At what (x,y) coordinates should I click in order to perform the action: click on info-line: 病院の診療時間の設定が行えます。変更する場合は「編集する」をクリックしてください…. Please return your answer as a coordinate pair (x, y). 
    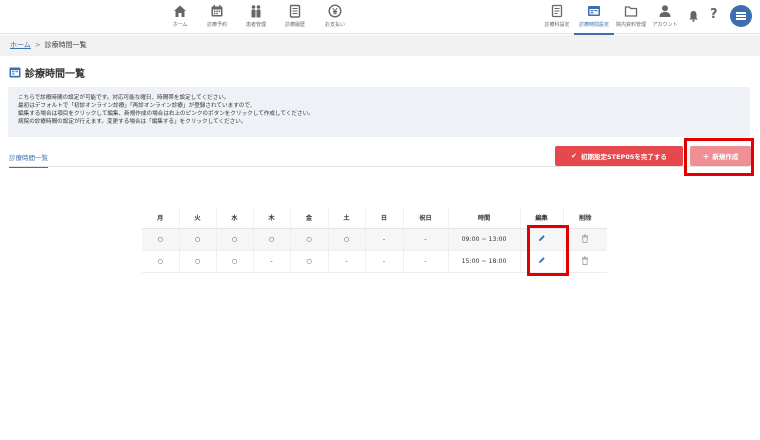
    Looking at the image, I should click on (132, 122).